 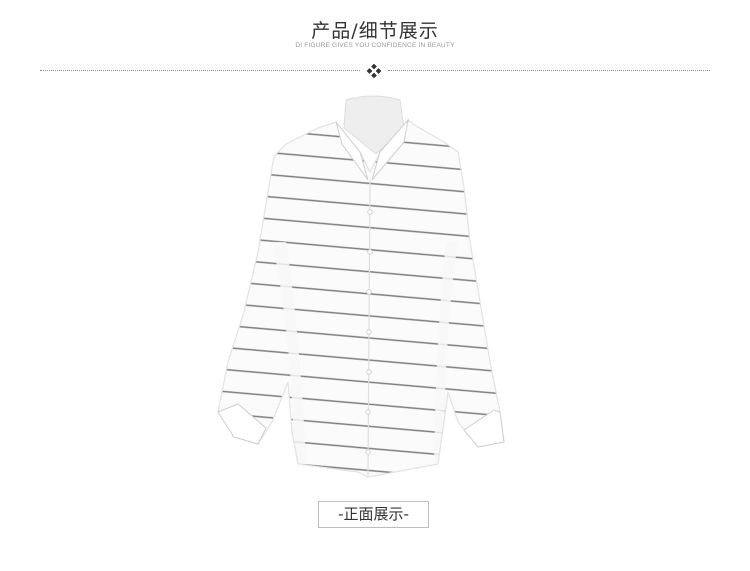 I want to click on section-subtitle: DI FIGURE GIVES YOU CONFIDENCE IN BEAUTY, so click(x=375, y=45).